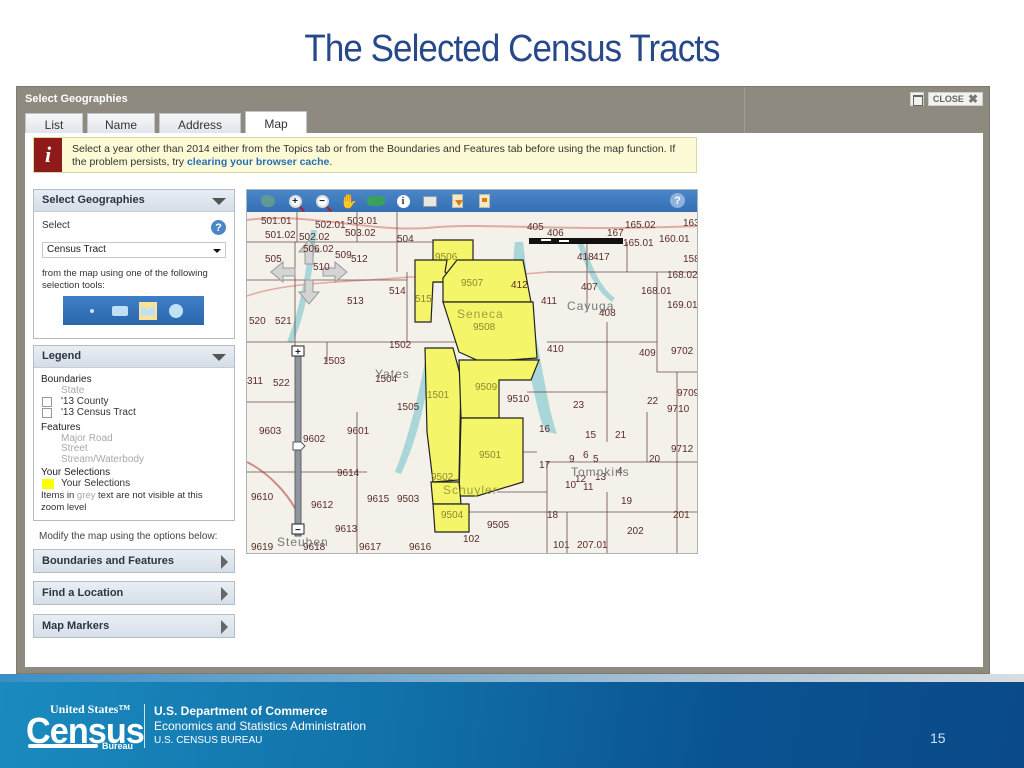  Describe the element at coordinates (682, 449) in the screenshot. I see `tract-label-9712: 9712` at that location.